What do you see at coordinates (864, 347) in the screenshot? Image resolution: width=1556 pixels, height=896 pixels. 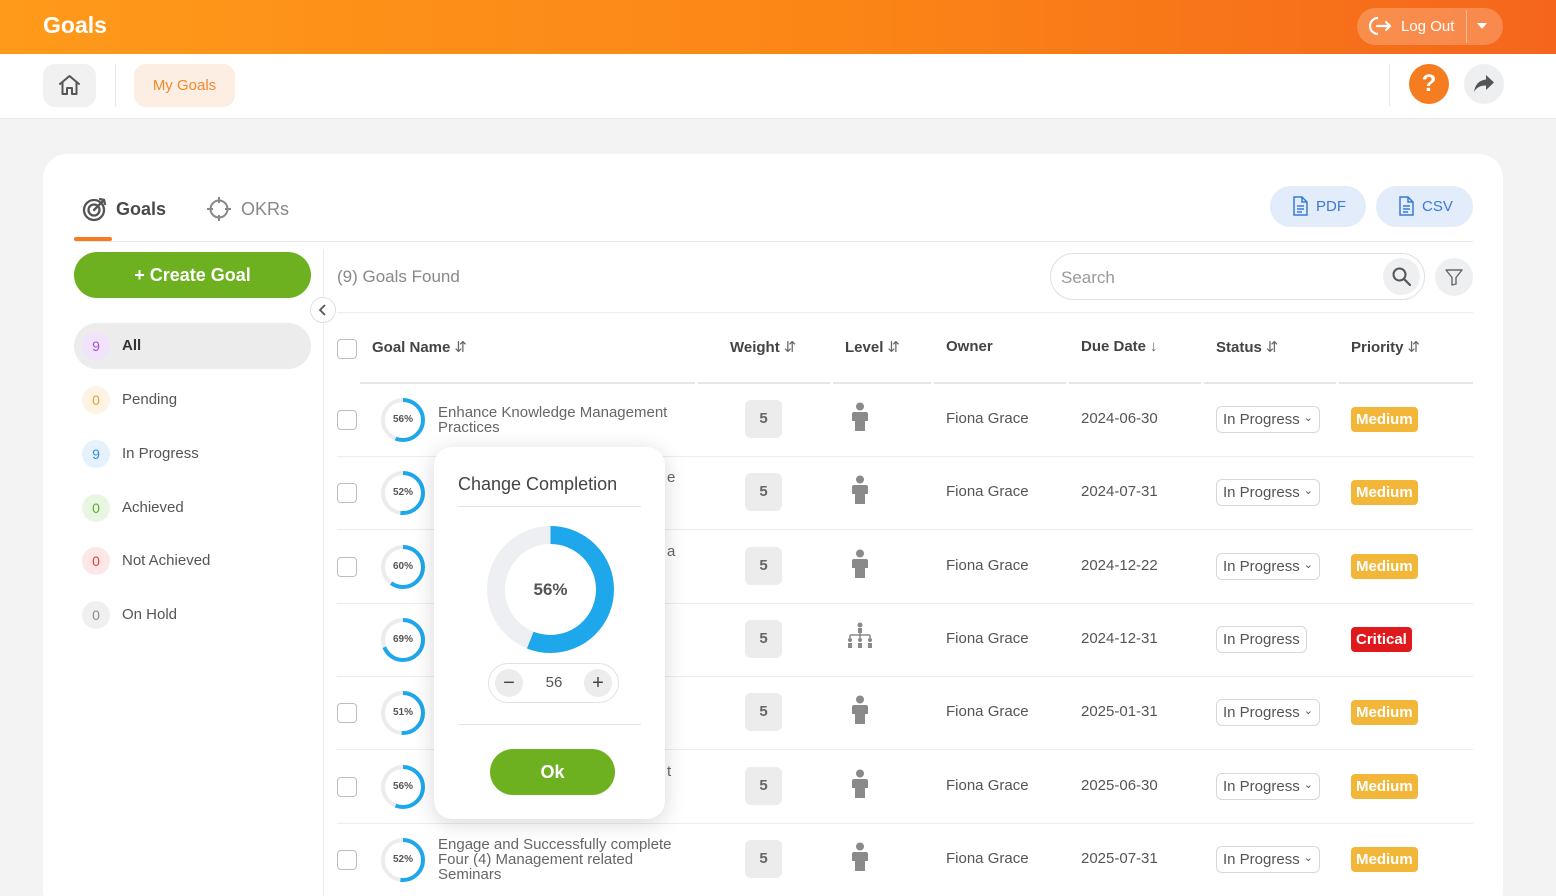 I see `column-level-label: Level` at bounding box center [864, 347].